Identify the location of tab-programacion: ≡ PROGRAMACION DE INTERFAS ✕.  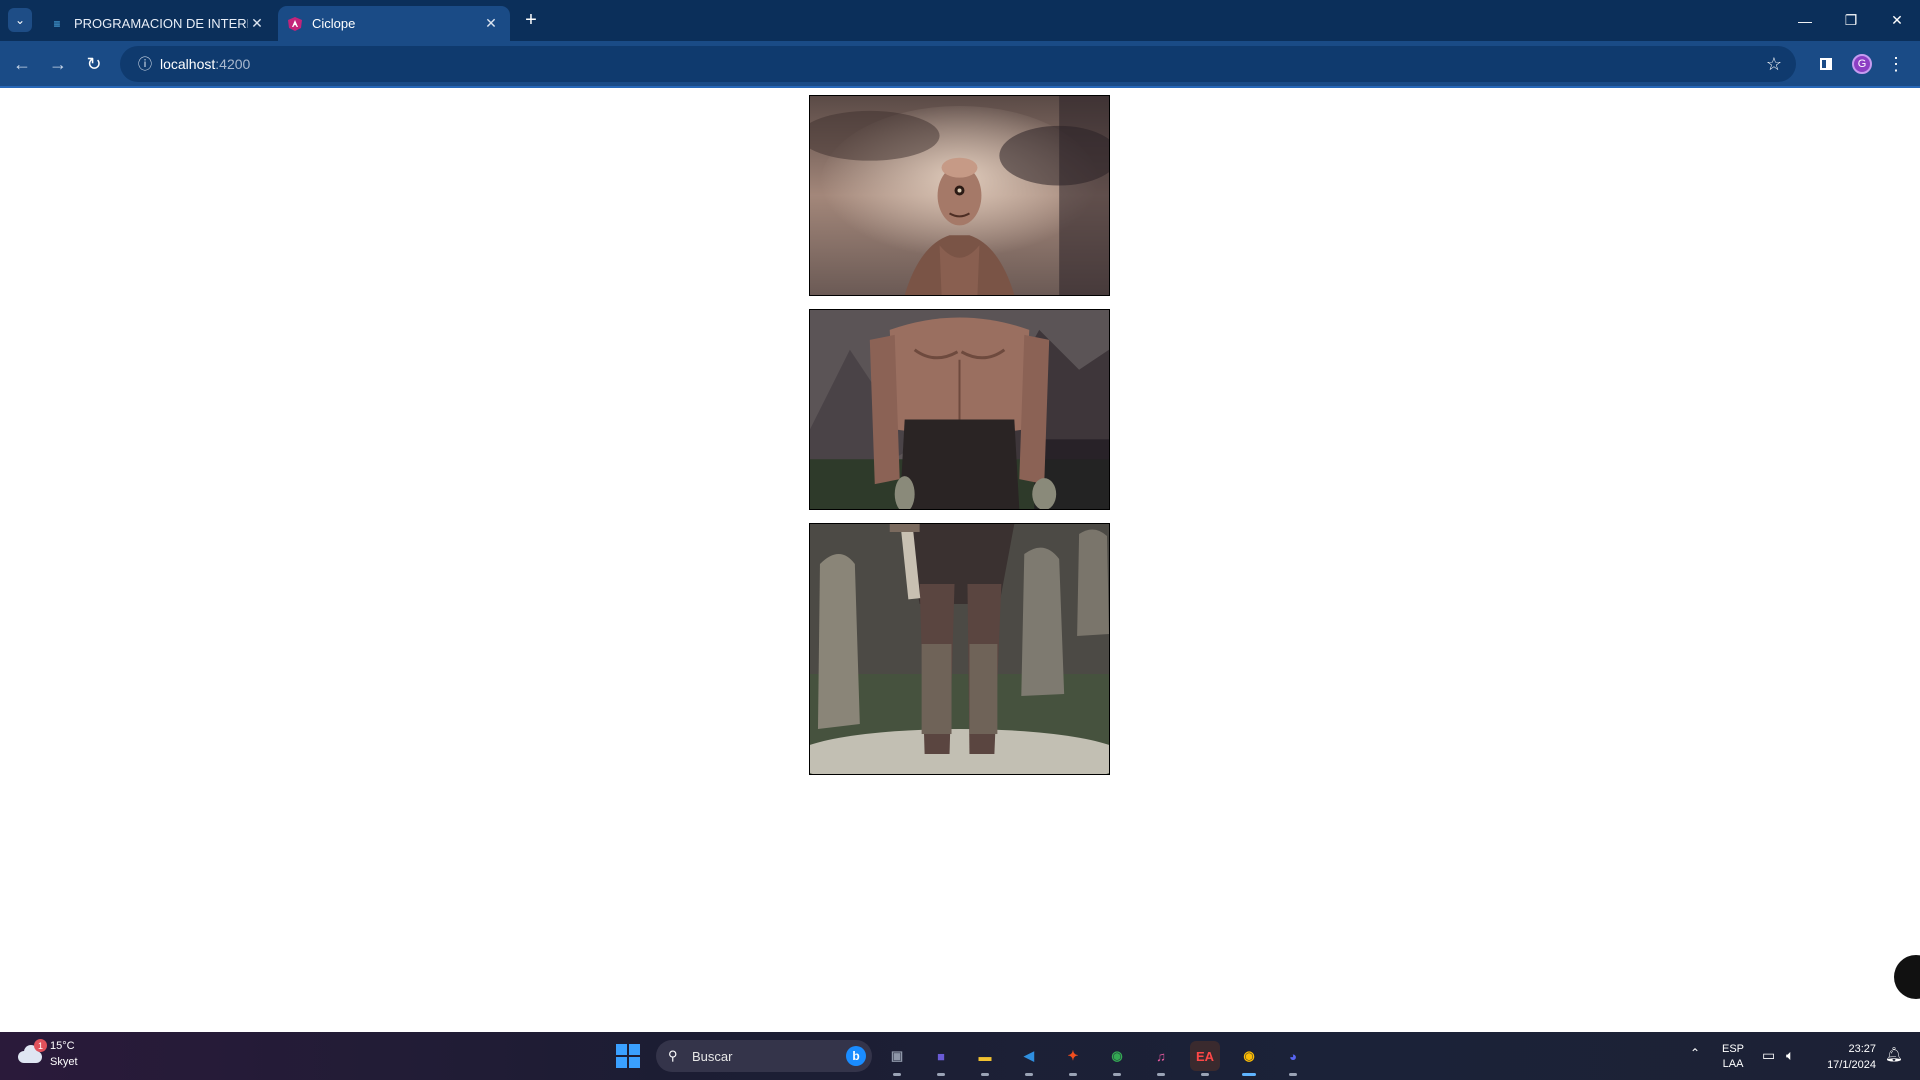
(158, 23).